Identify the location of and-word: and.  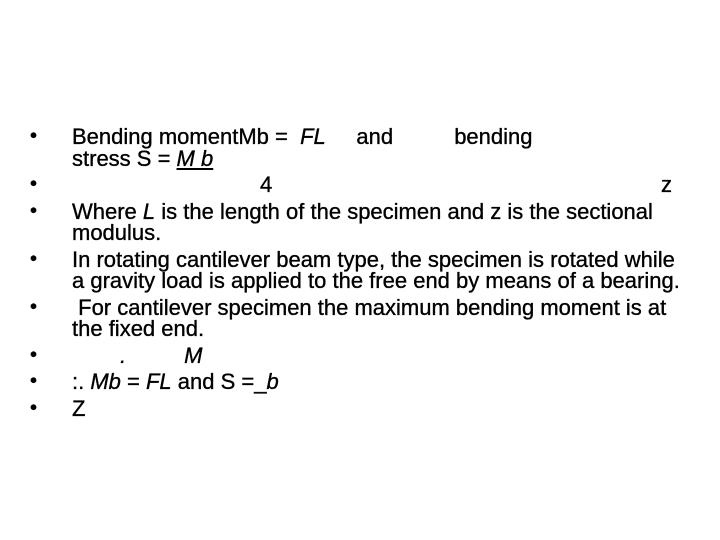
(375, 136).